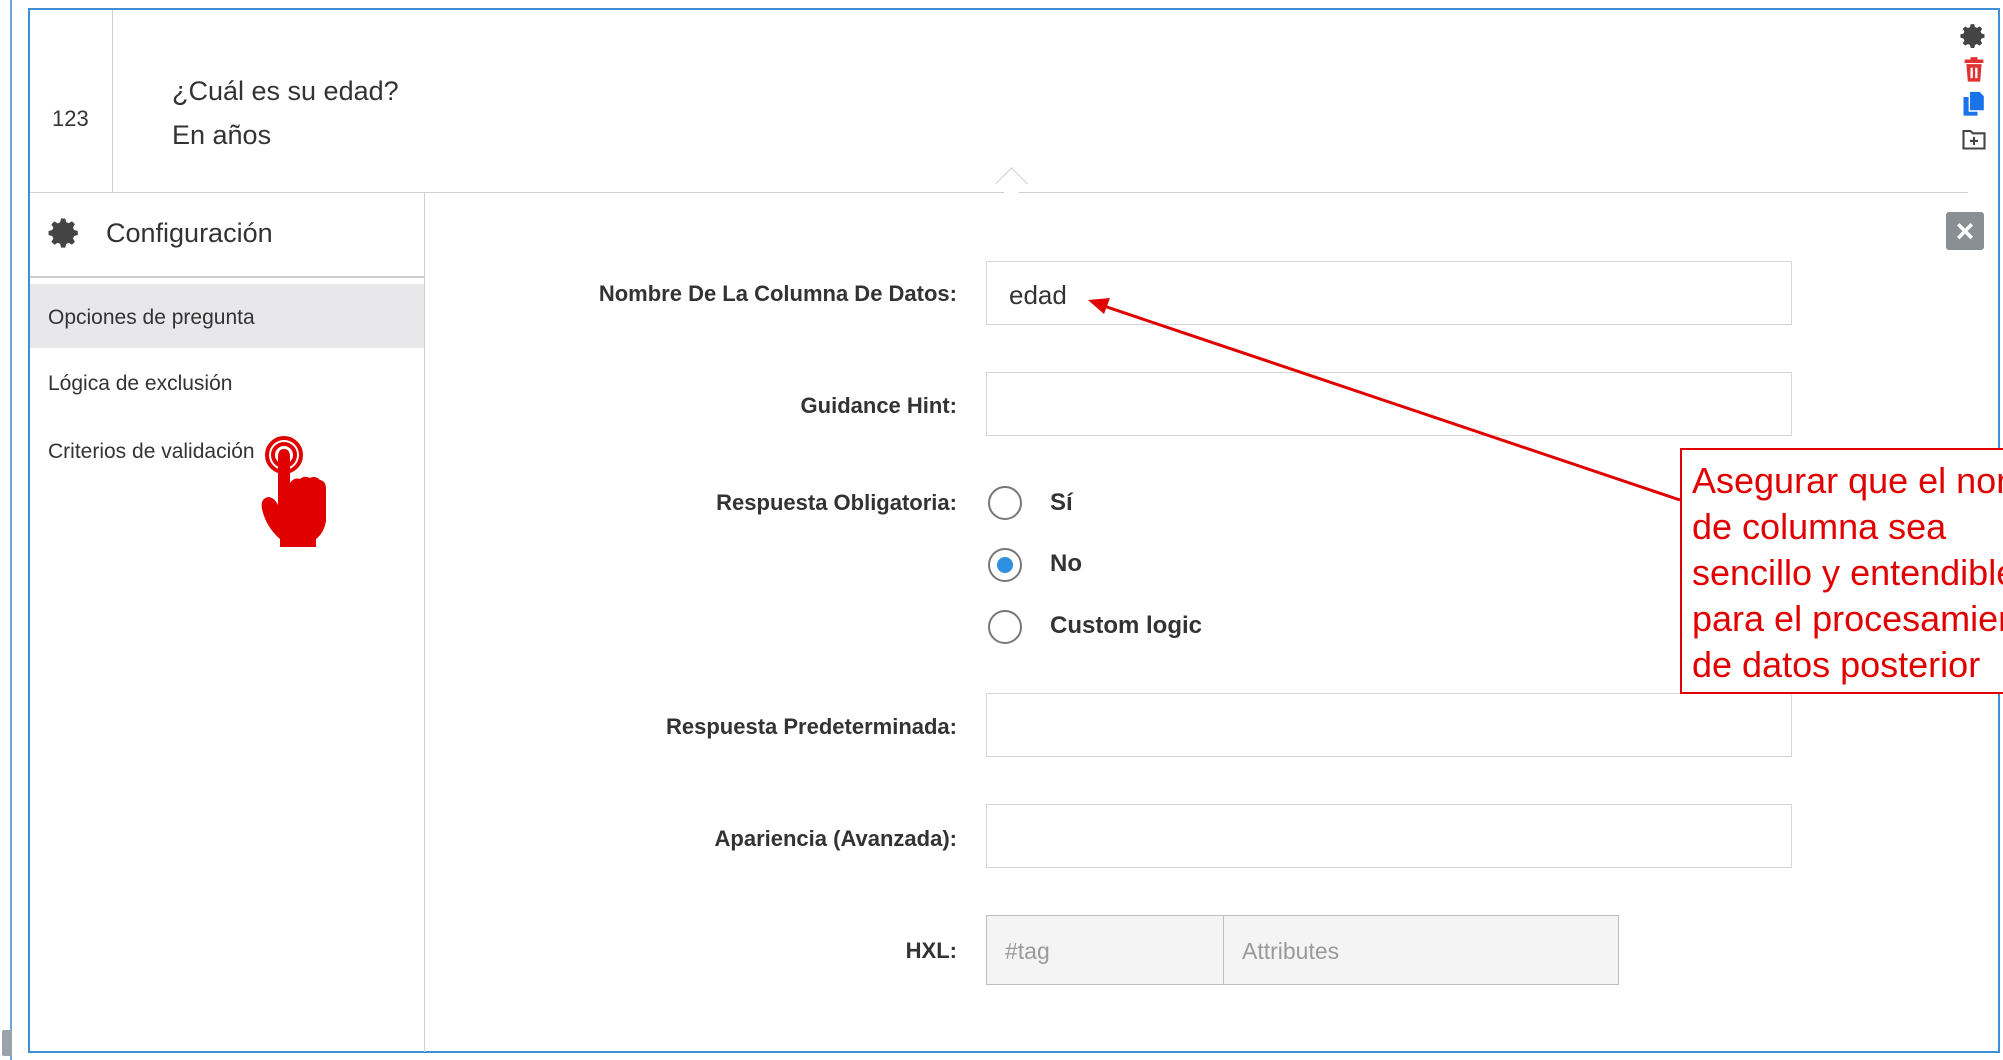  What do you see at coordinates (1126, 626) in the screenshot?
I see `required-custom-logic-label: Custom logic` at bounding box center [1126, 626].